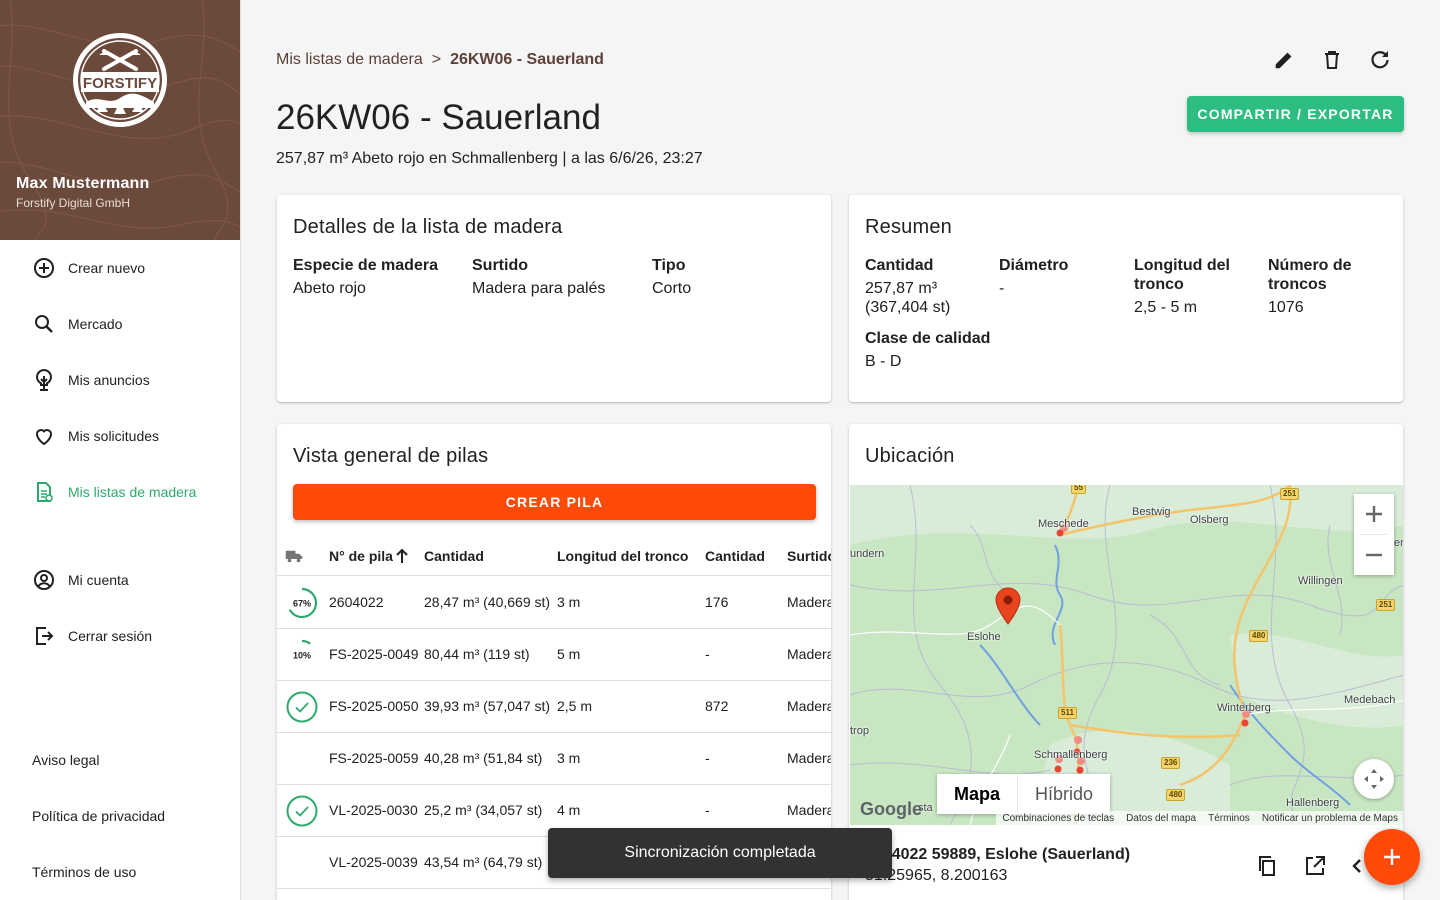  Describe the element at coordinates (329, 288) in the screenshot. I see `field-value: Abeto rojo` at that location.